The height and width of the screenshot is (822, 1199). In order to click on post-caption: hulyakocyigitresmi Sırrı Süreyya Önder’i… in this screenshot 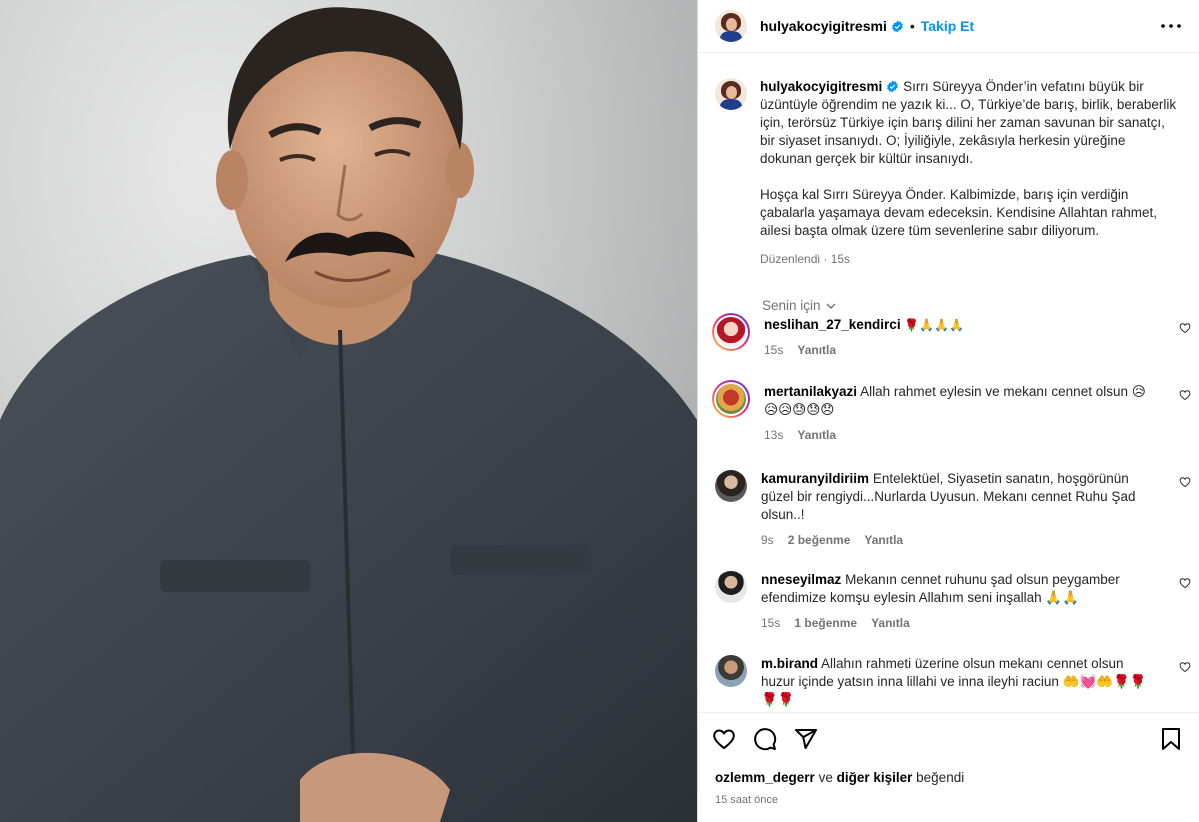, I will do `click(948, 161)`.